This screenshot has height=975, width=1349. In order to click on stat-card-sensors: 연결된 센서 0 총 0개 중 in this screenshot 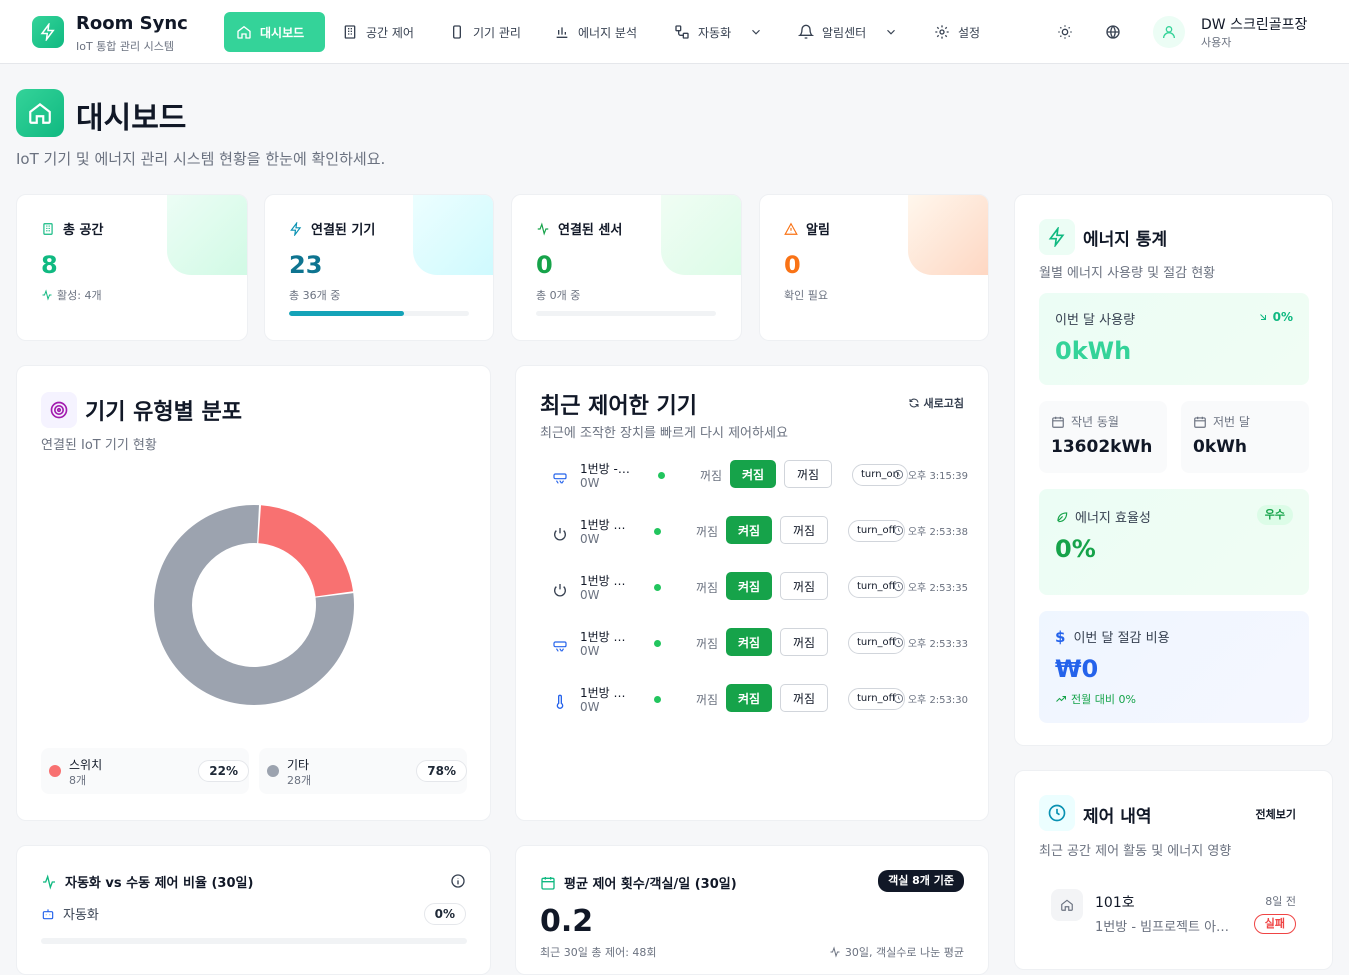, I will do `click(626, 267)`.